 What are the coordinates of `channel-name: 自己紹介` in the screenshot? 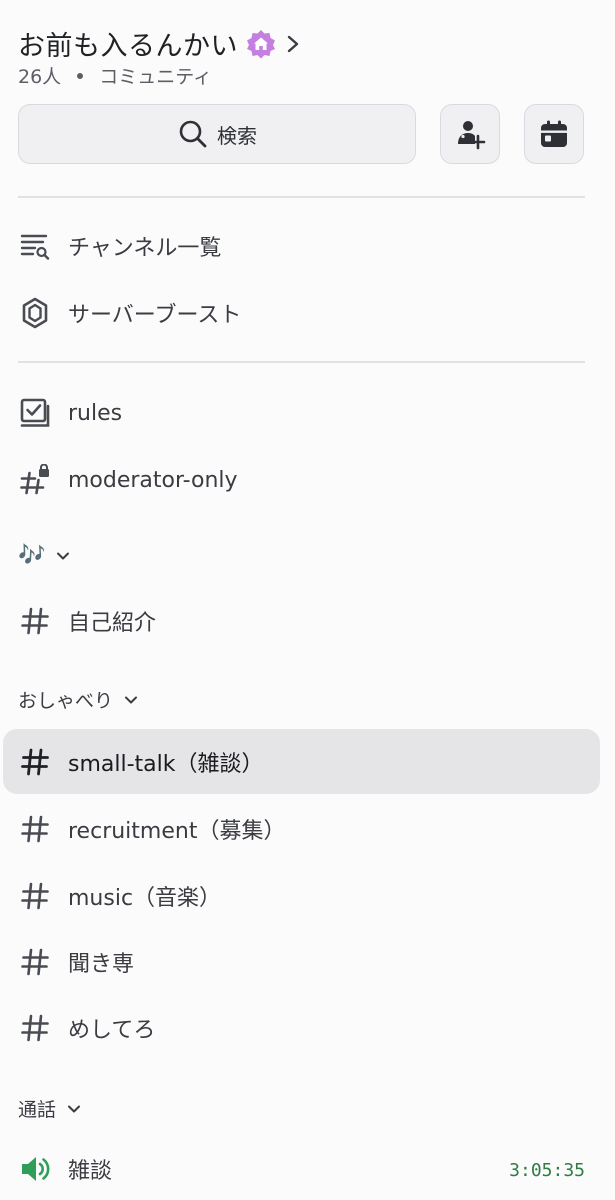 It's located at (112, 623).